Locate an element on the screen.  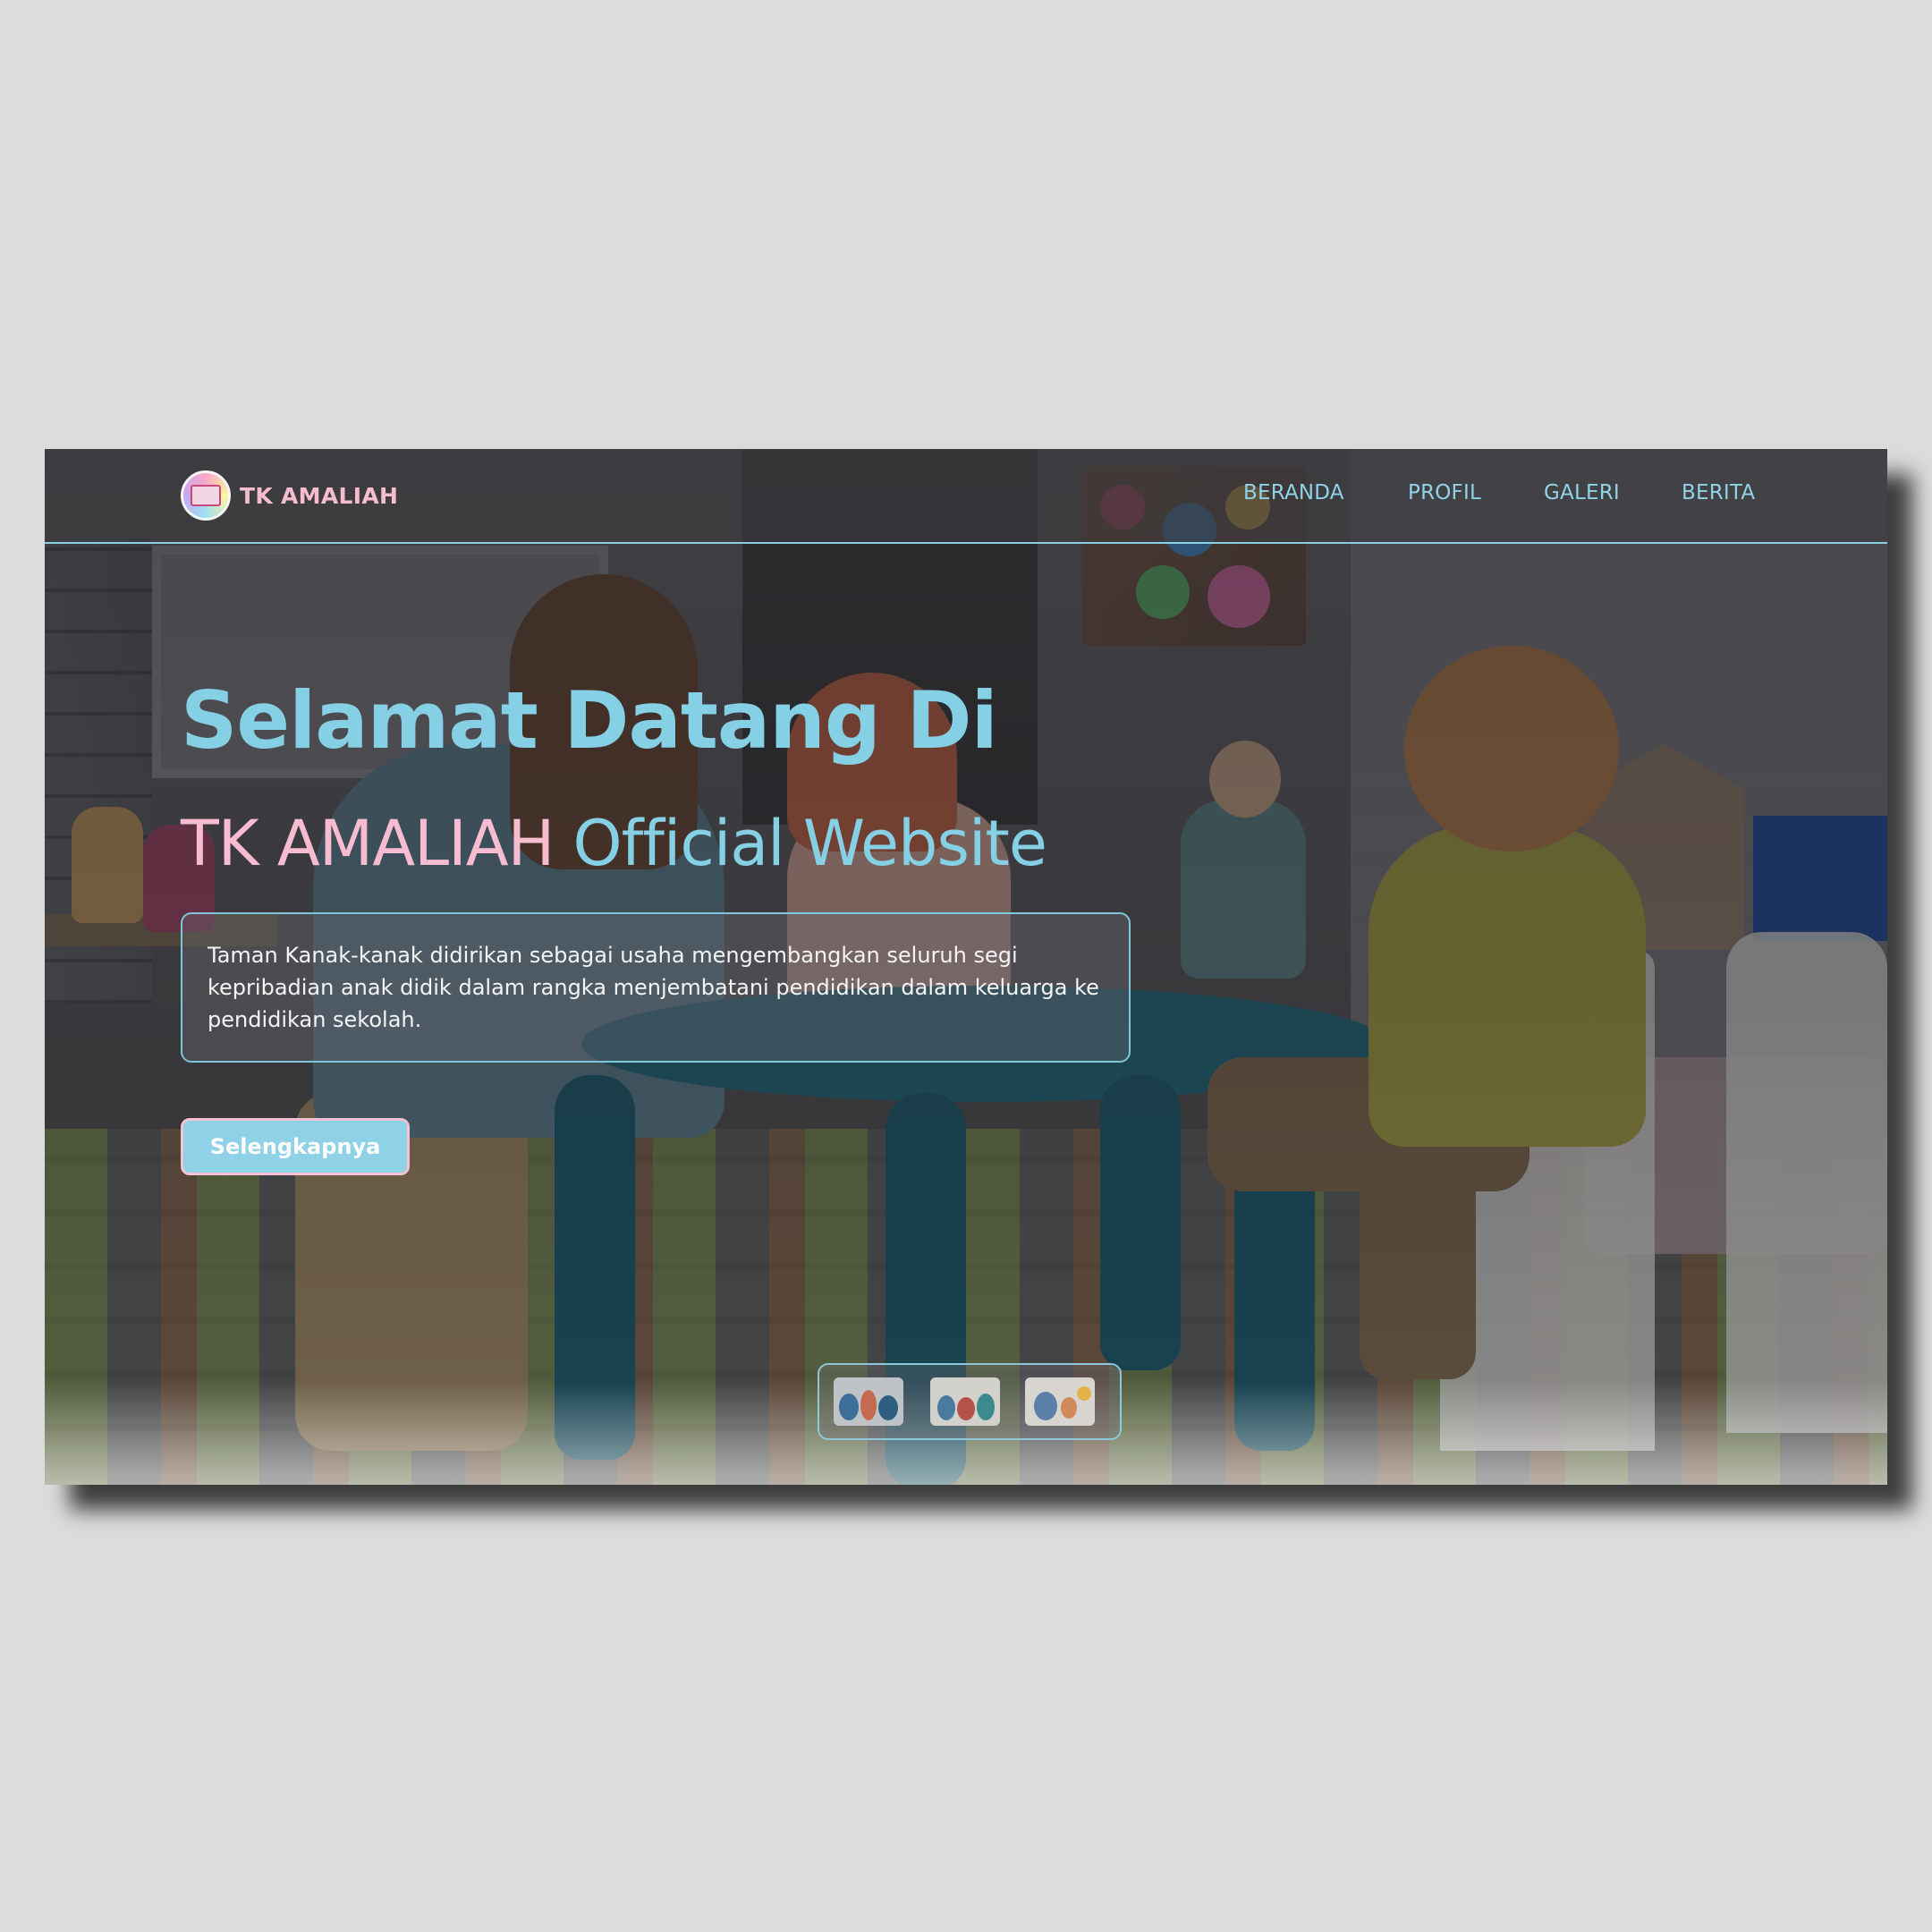
nav-link-galeri: GALERI is located at coordinates (1582, 492).